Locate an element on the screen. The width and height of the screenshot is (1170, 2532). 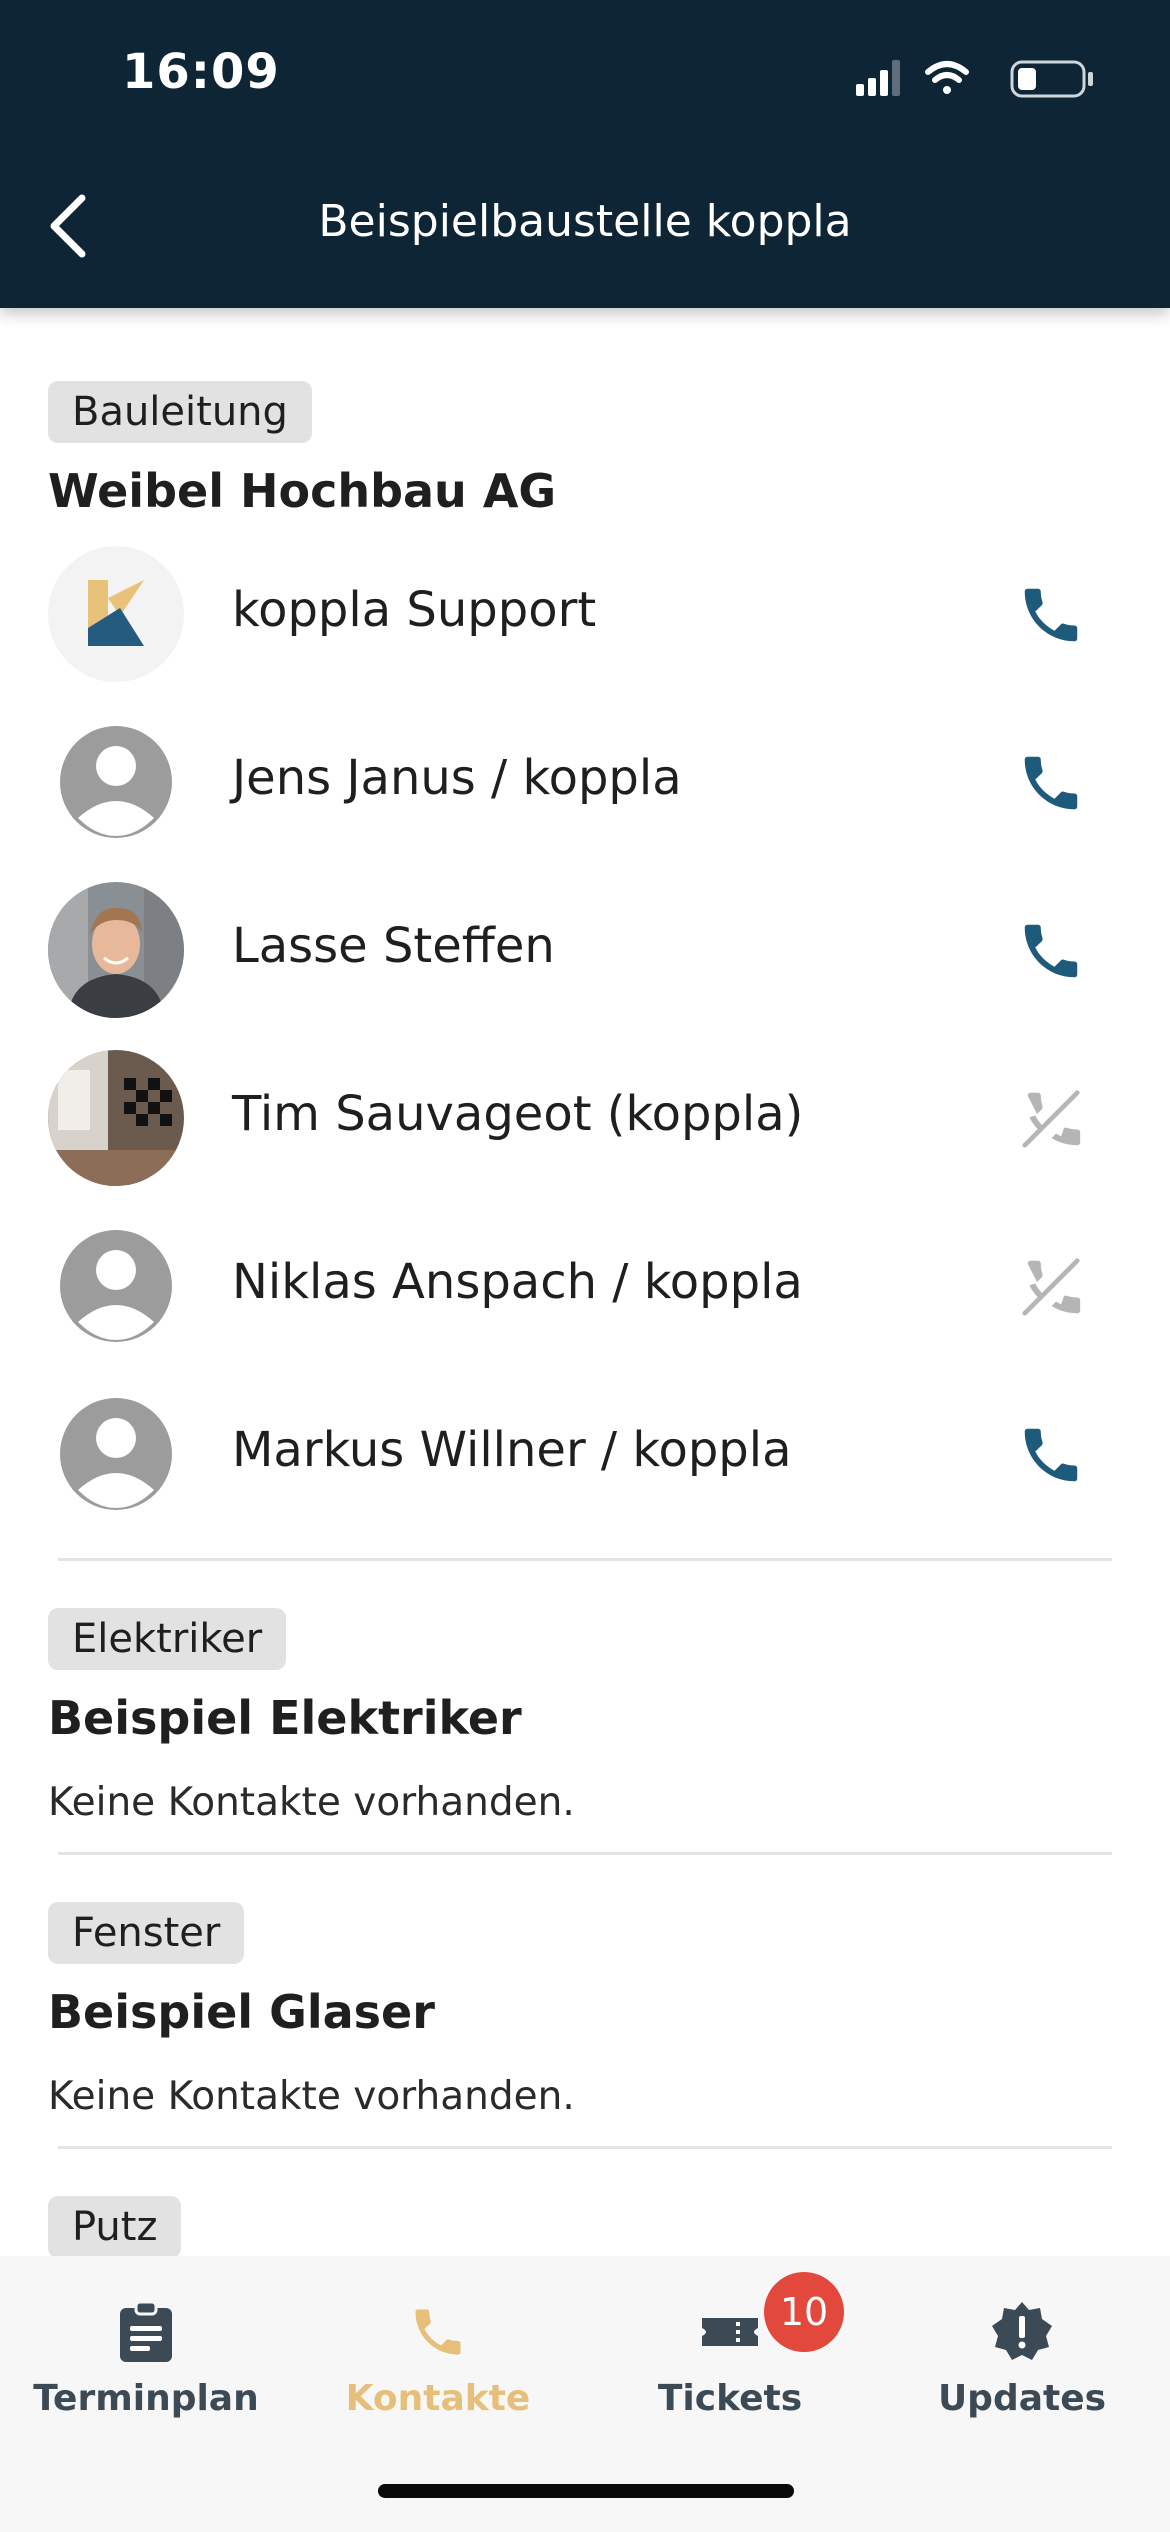
role-chip: Elektriker is located at coordinates (167, 1639).